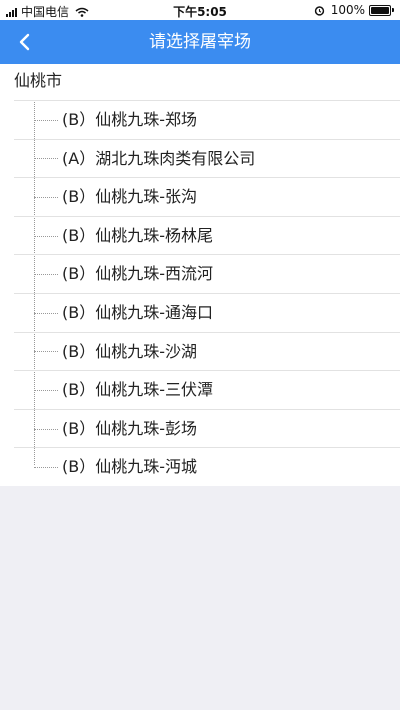  Describe the element at coordinates (129, 351) in the screenshot. I see `tree-node-label: (B）仙桃九珠-沙湖` at that location.